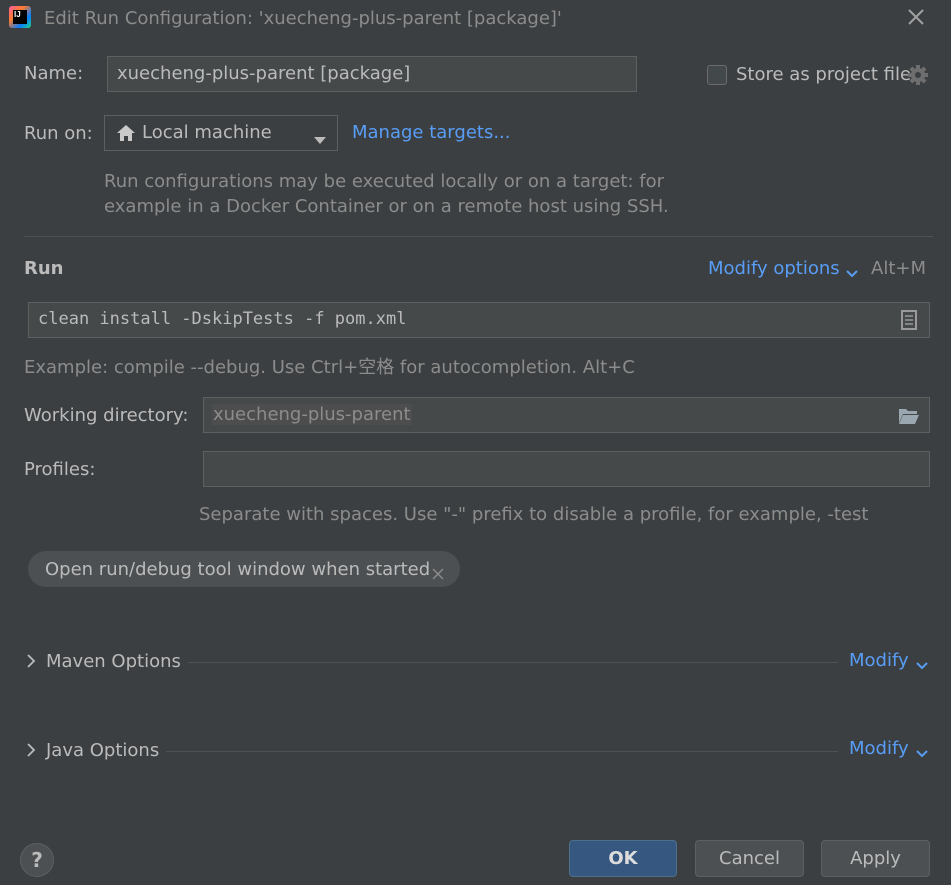 This screenshot has width=951, height=885. I want to click on help-button: ?, so click(37, 860).